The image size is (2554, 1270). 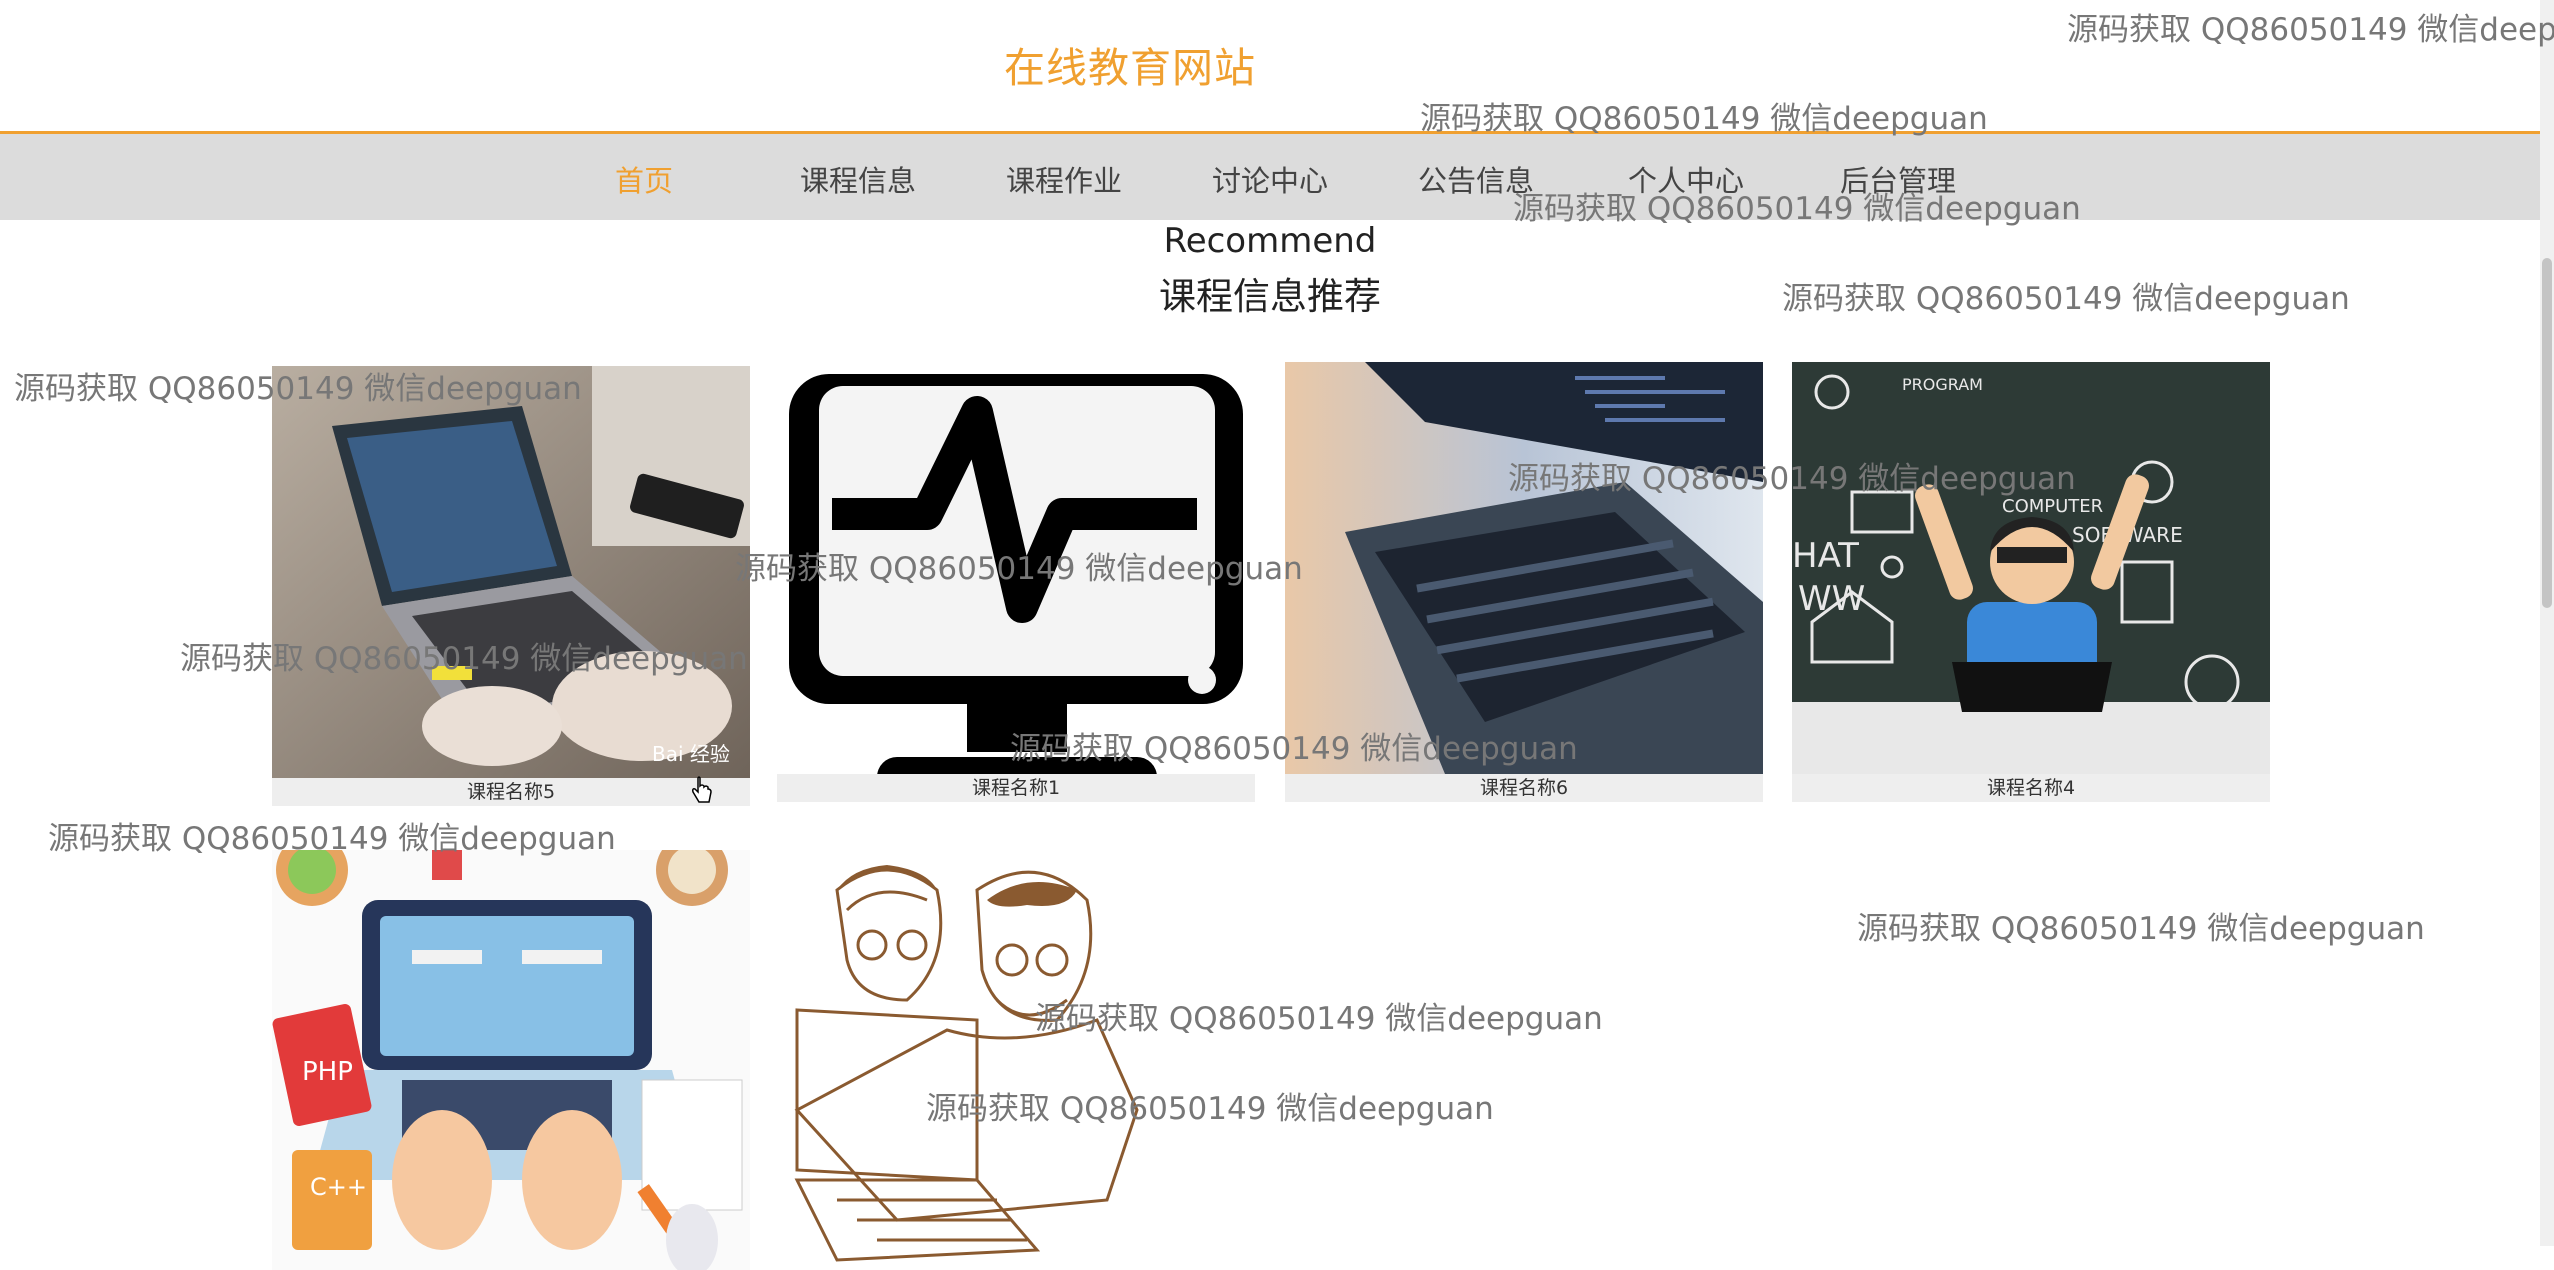 I want to click on course-card: 课程名称1, so click(x=1016, y=582).